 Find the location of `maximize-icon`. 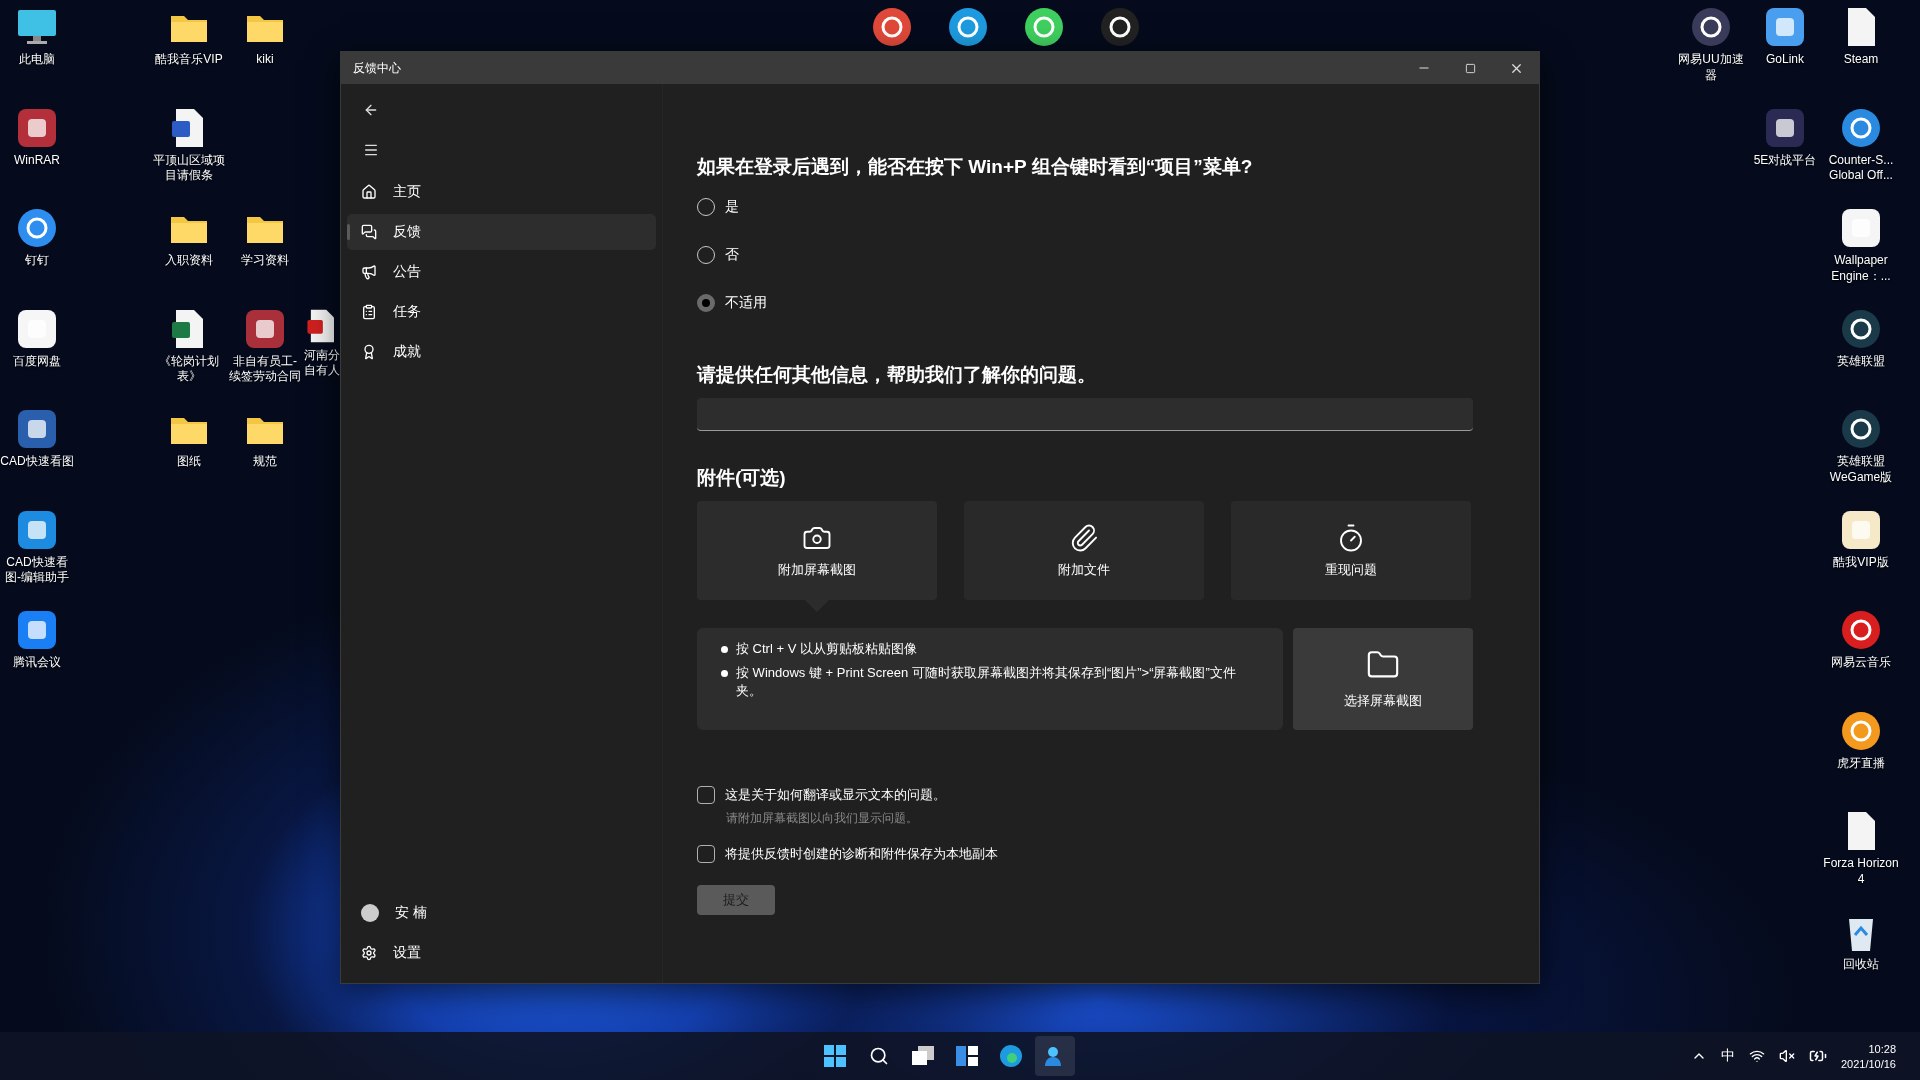

maximize-icon is located at coordinates (1470, 68).